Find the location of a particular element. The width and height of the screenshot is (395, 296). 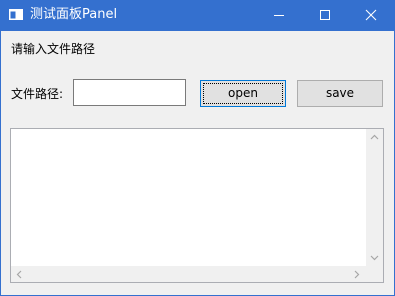

window-app-icon is located at coordinates (16, 14).